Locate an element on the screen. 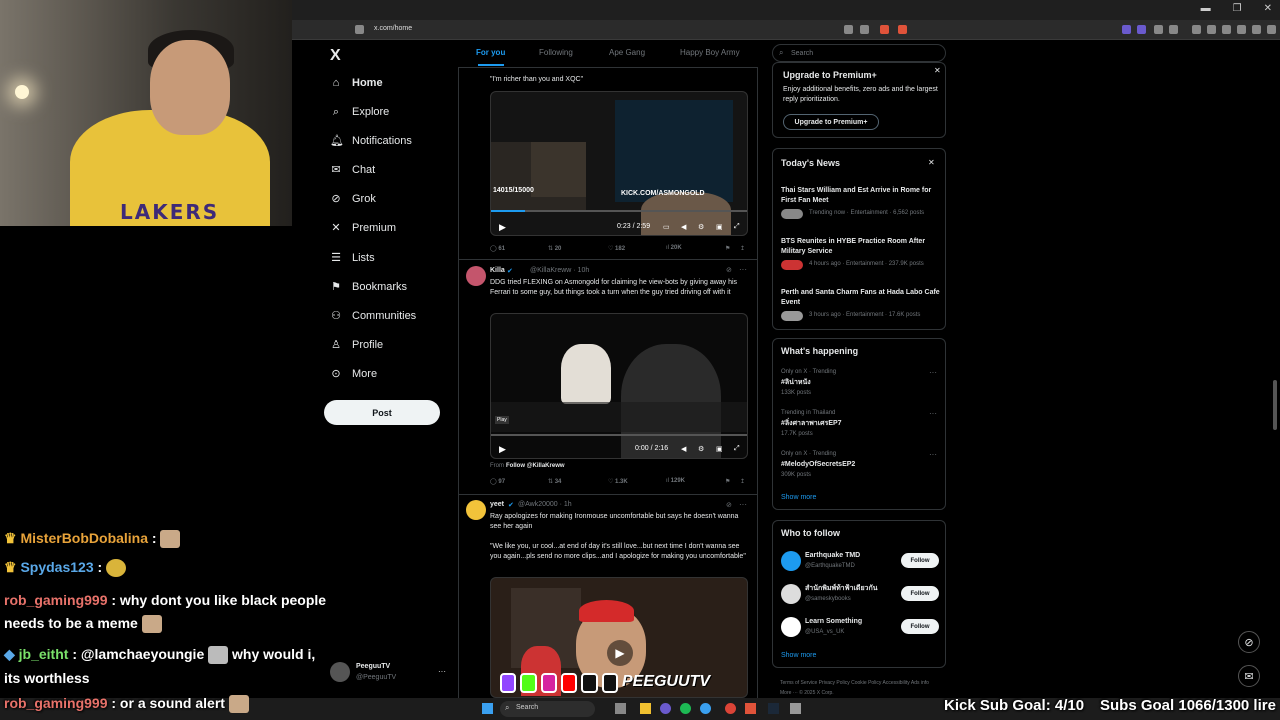 Image resolution: width=1280 pixels, height=720 pixels. trend-tag: #MelodyOfSecretsEP2 is located at coordinates (818, 465).